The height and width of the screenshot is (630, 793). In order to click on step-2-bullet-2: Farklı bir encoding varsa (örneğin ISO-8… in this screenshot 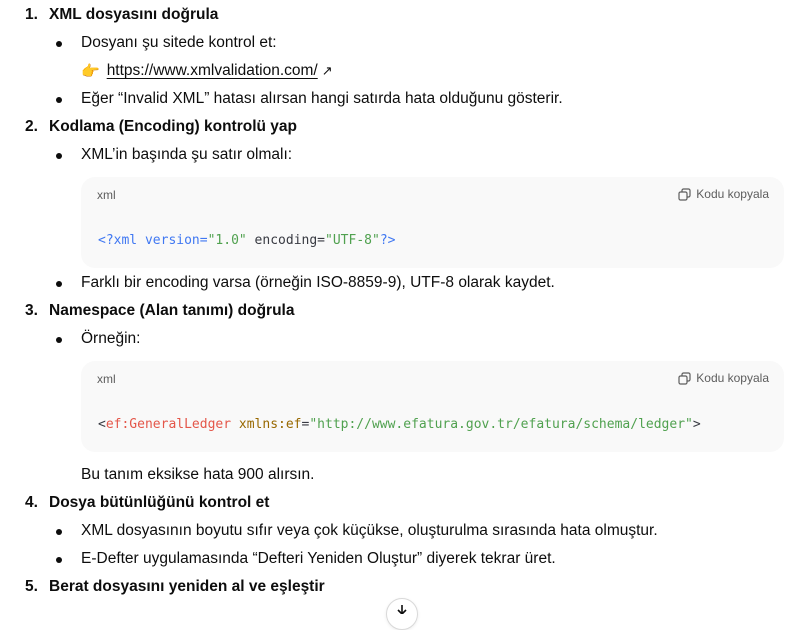, I will do `click(318, 282)`.